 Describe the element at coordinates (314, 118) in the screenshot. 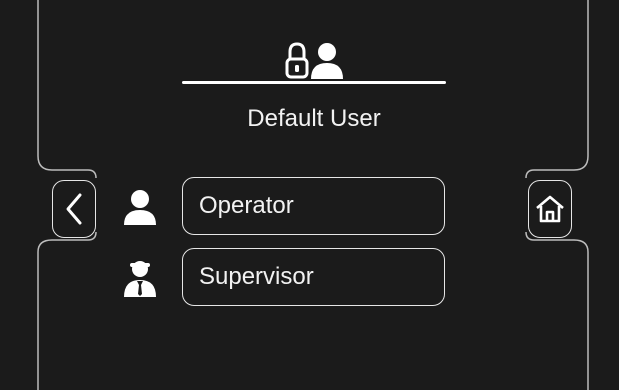

I see `current-user-label: Default User` at that location.